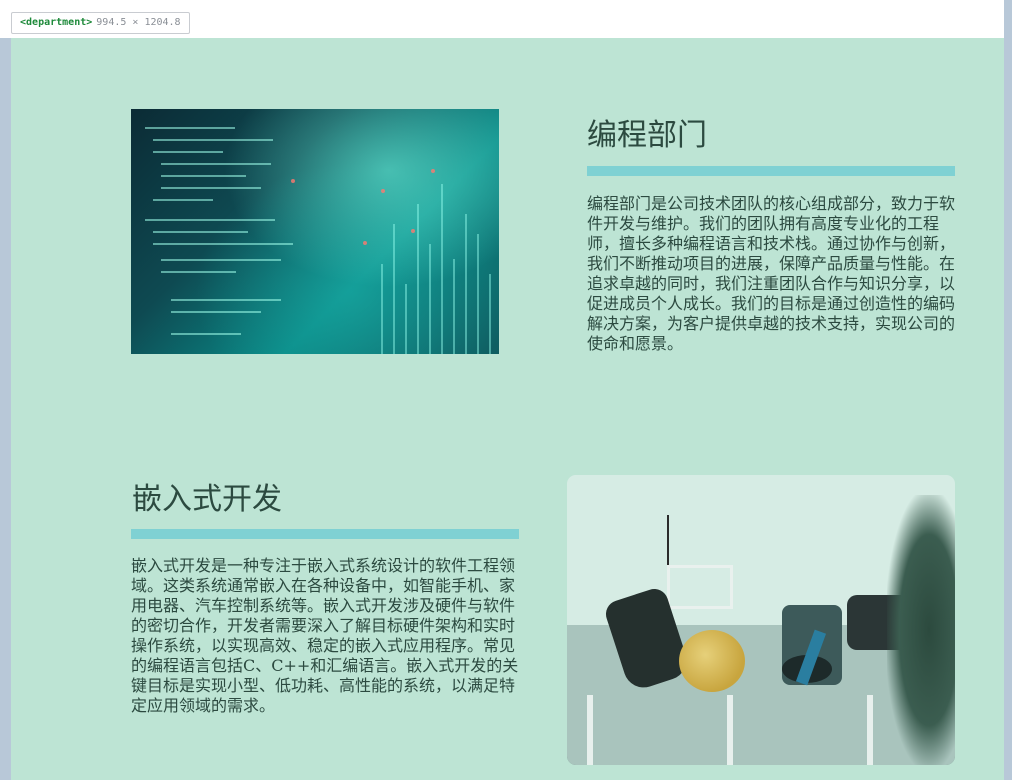 The image size is (1012, 780). I want to click on code-screen-image, so click(315, 231).